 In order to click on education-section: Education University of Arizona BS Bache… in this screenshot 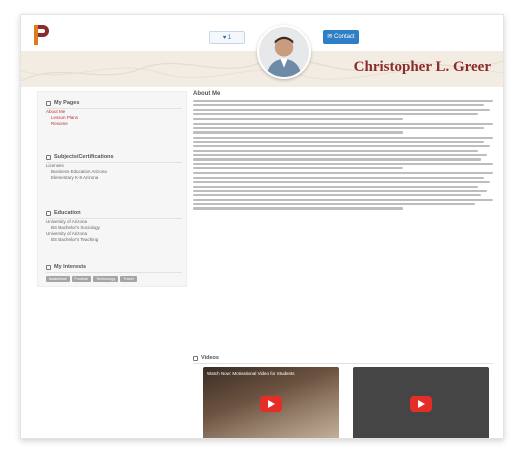, I will do `click(114, 226)`.